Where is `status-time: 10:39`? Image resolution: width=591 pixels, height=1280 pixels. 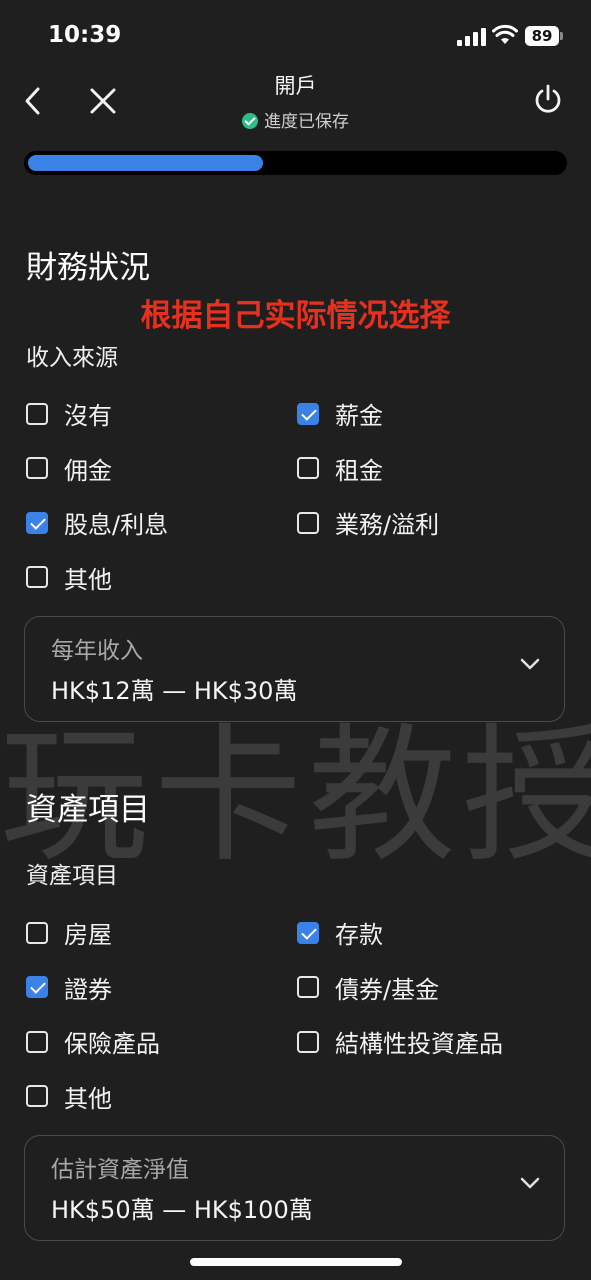
status-time: 10:39 is located at coordinates (85, 35).